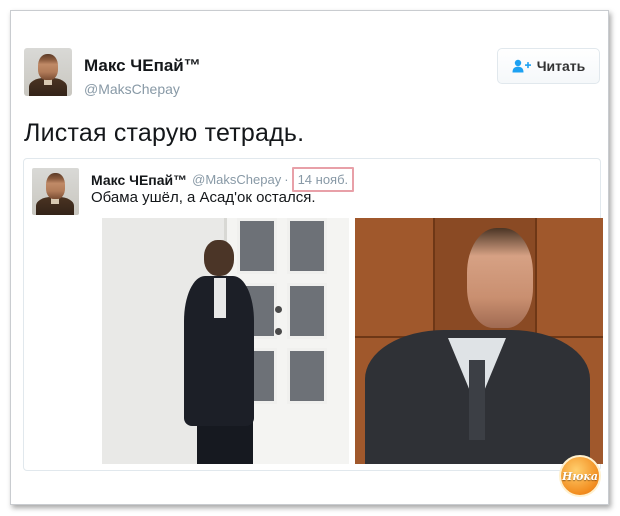 This screenshot has width=620, height=516. I want to click on follow-button: Читать, so click(548, 66).